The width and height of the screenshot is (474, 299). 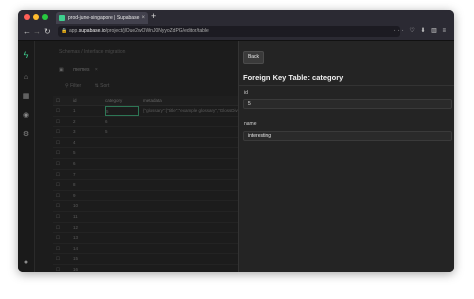 I want to click on column-header-id: id, so click(x=88, y=100).